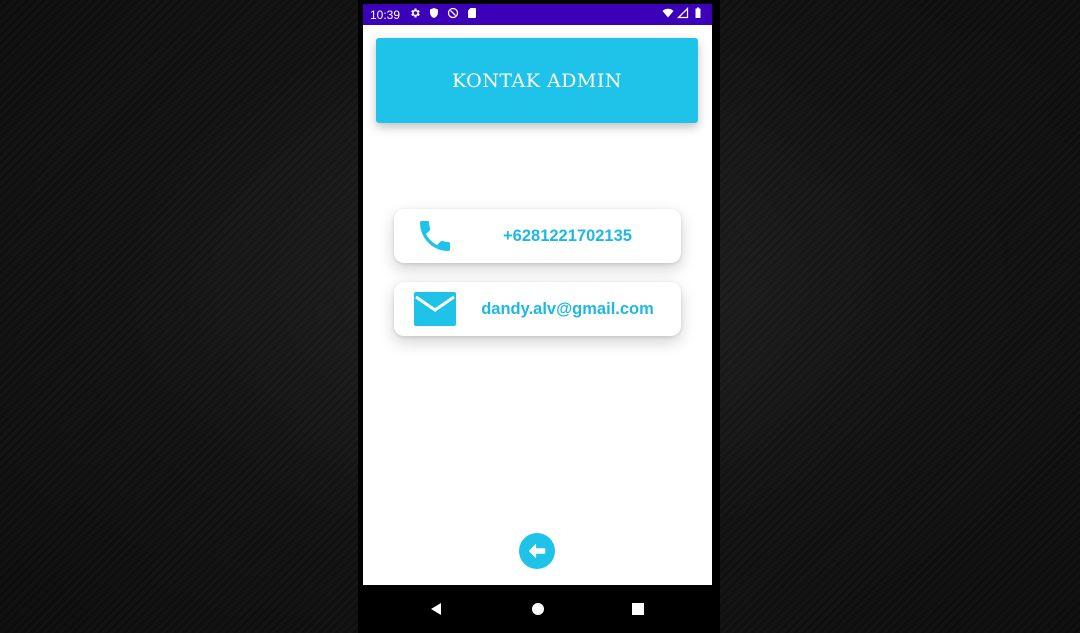 This screenshot has height=633, width=1080. I want to click on navigation-bar, so click(539, 609).